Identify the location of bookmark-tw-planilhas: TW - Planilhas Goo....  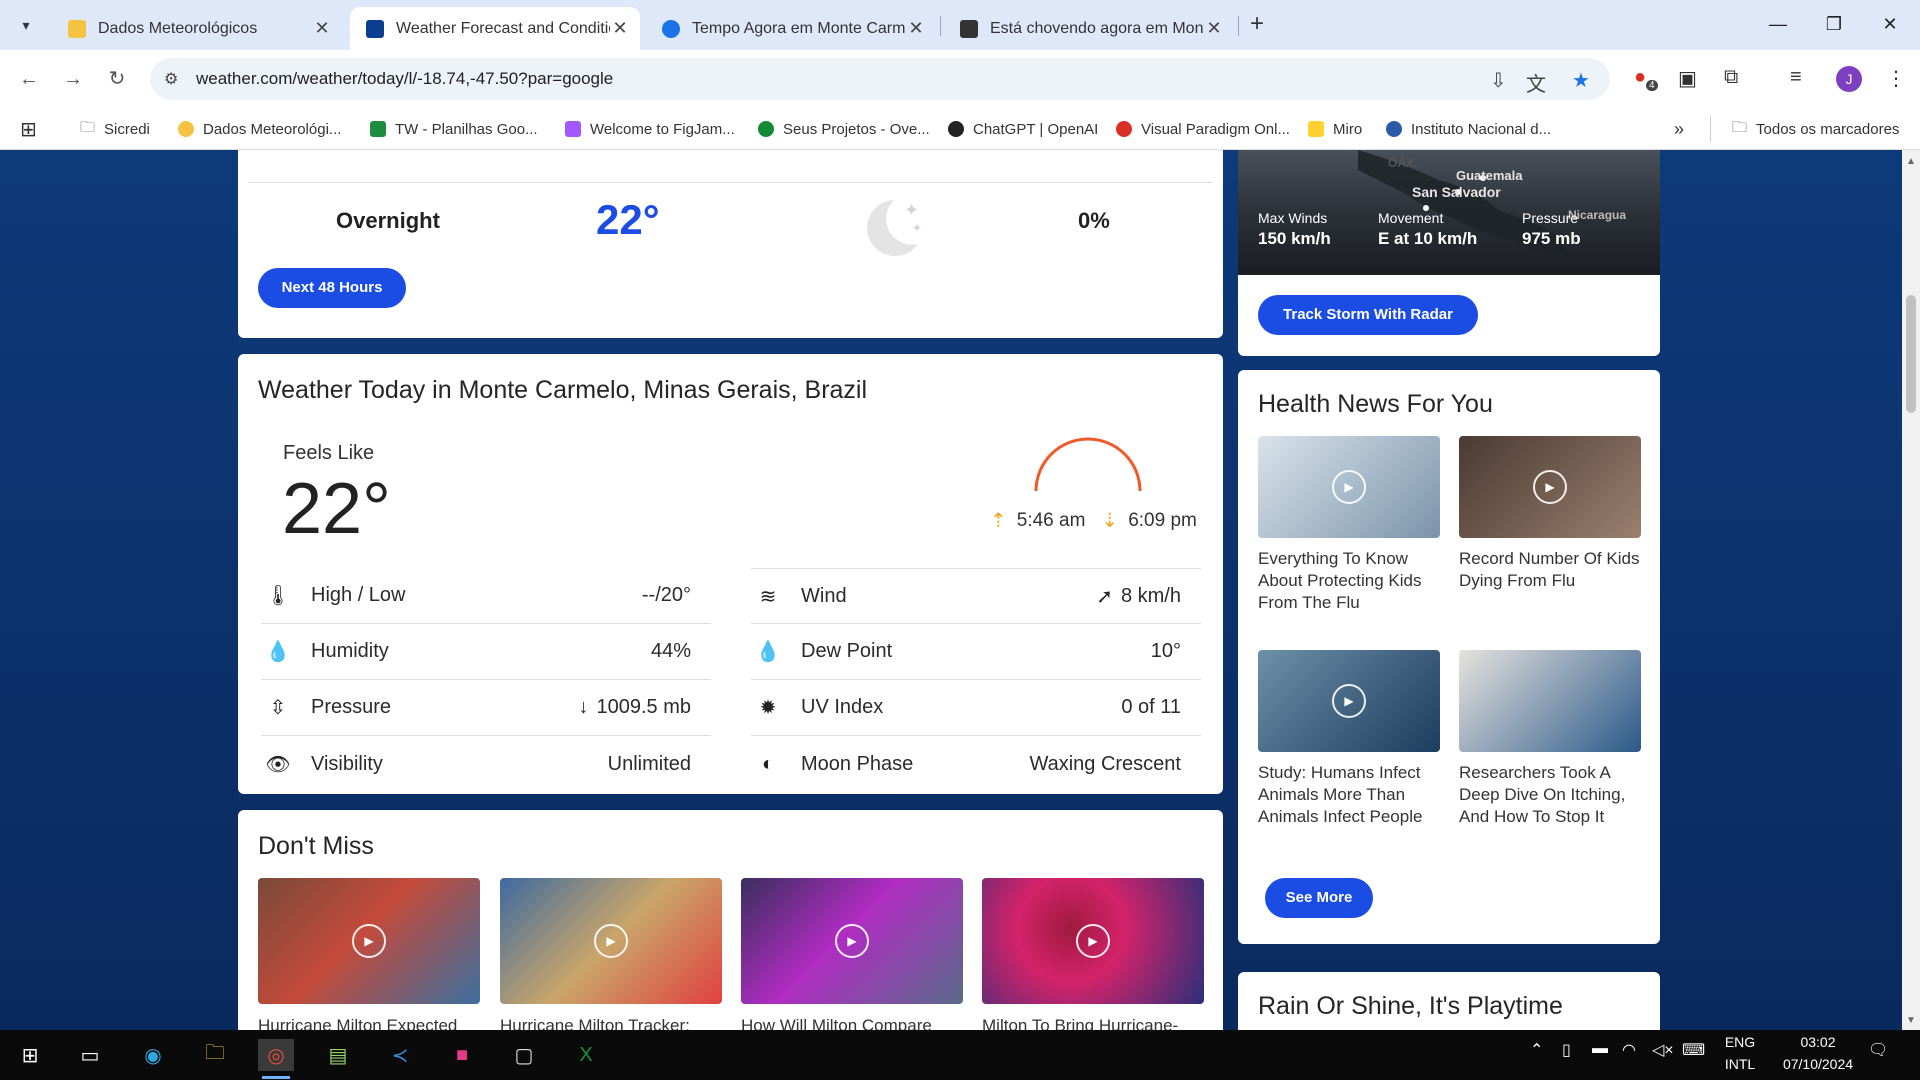
(454, 129).